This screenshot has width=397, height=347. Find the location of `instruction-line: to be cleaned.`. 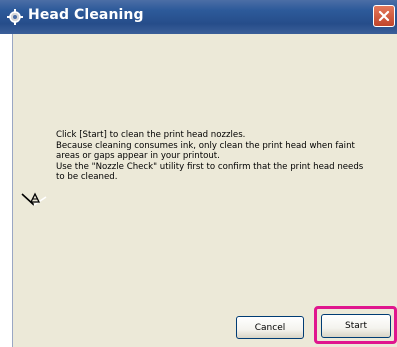

instruction-line: to be cleaned. is located at coordinates (87, 177).